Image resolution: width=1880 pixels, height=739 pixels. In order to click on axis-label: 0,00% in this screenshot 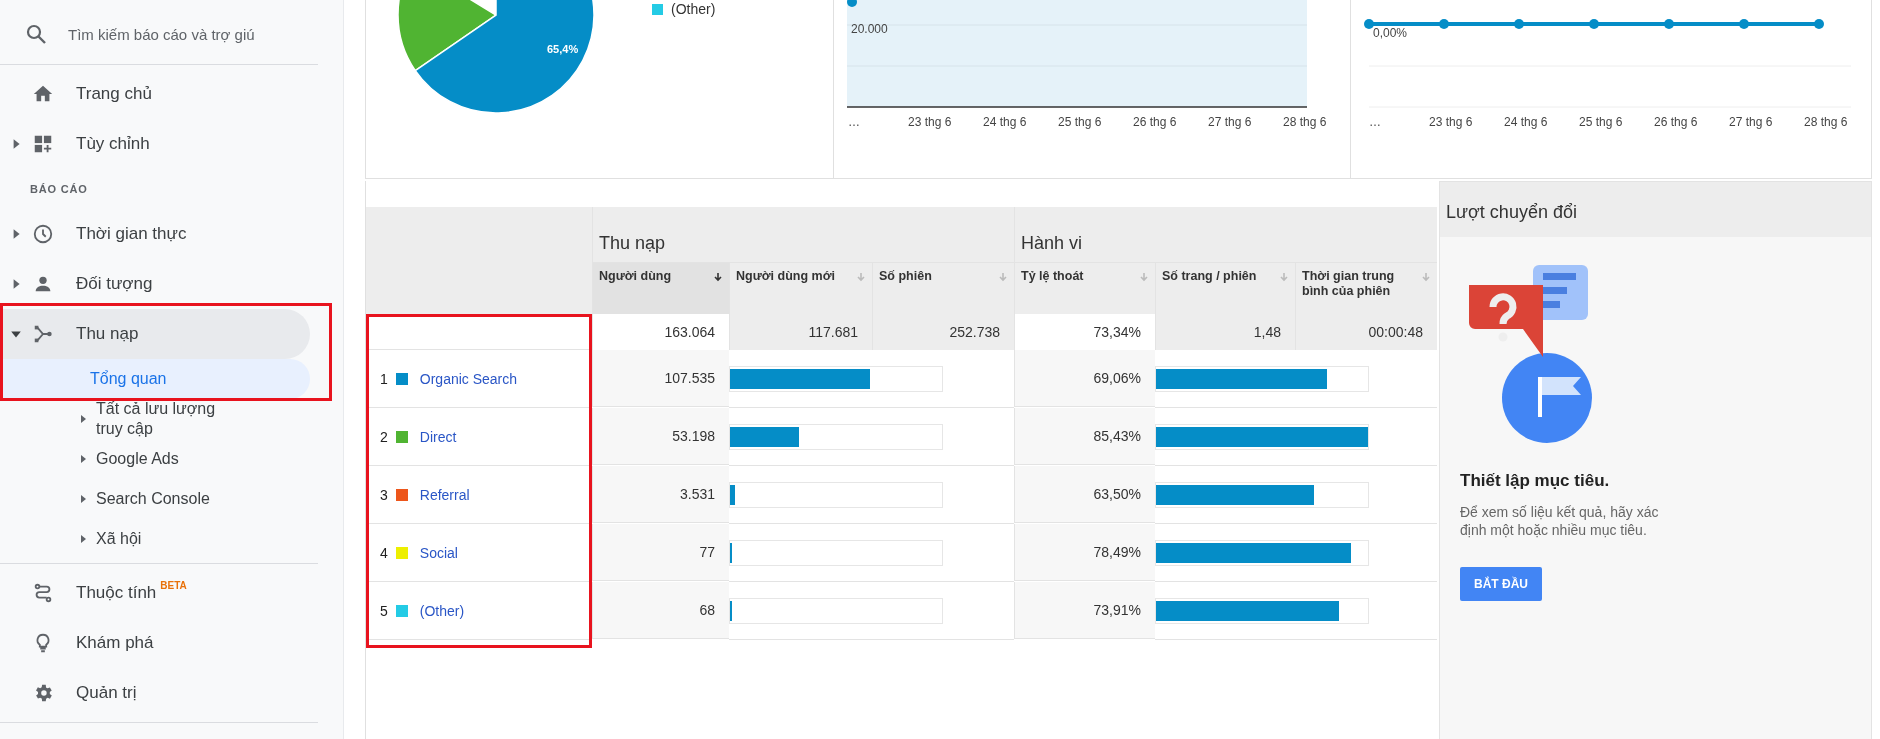, I will do `click(1390, 33)`.